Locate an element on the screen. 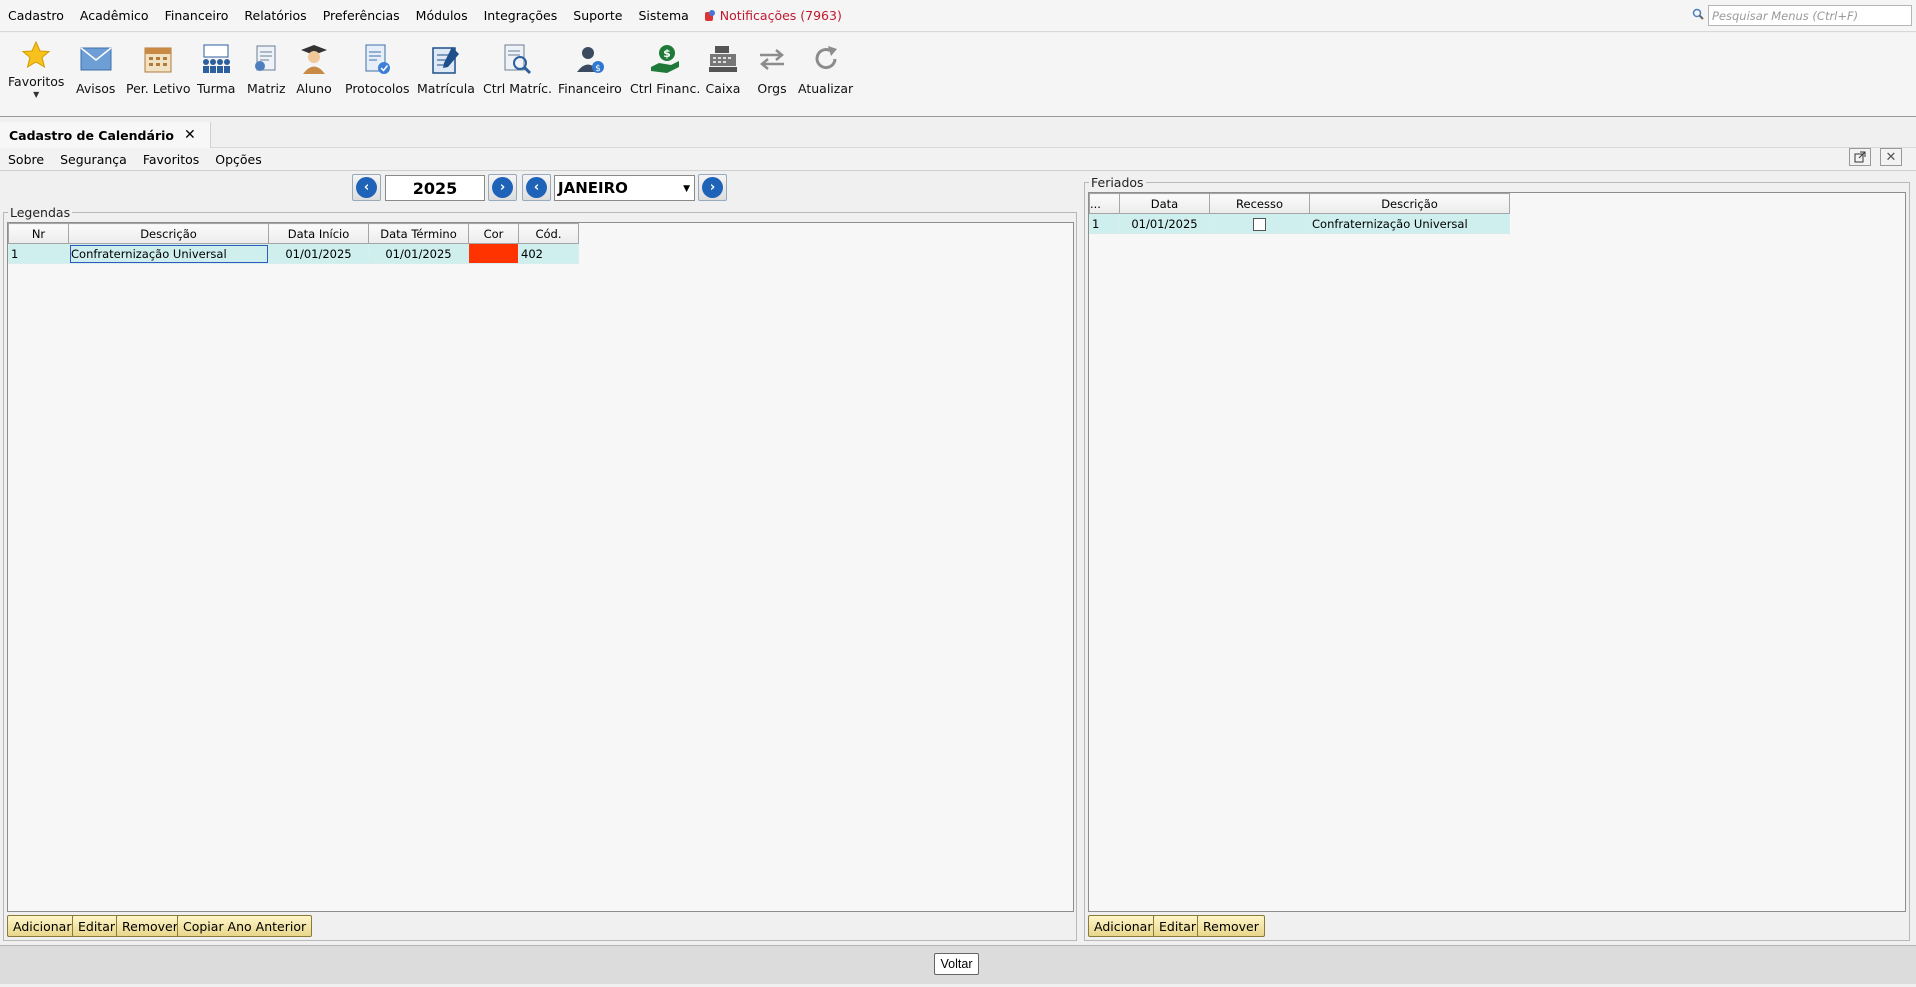 Image resolution: width=1916 pixels, height=987 pixels. cell-cod: 402 is located at coordinates (548, 253).